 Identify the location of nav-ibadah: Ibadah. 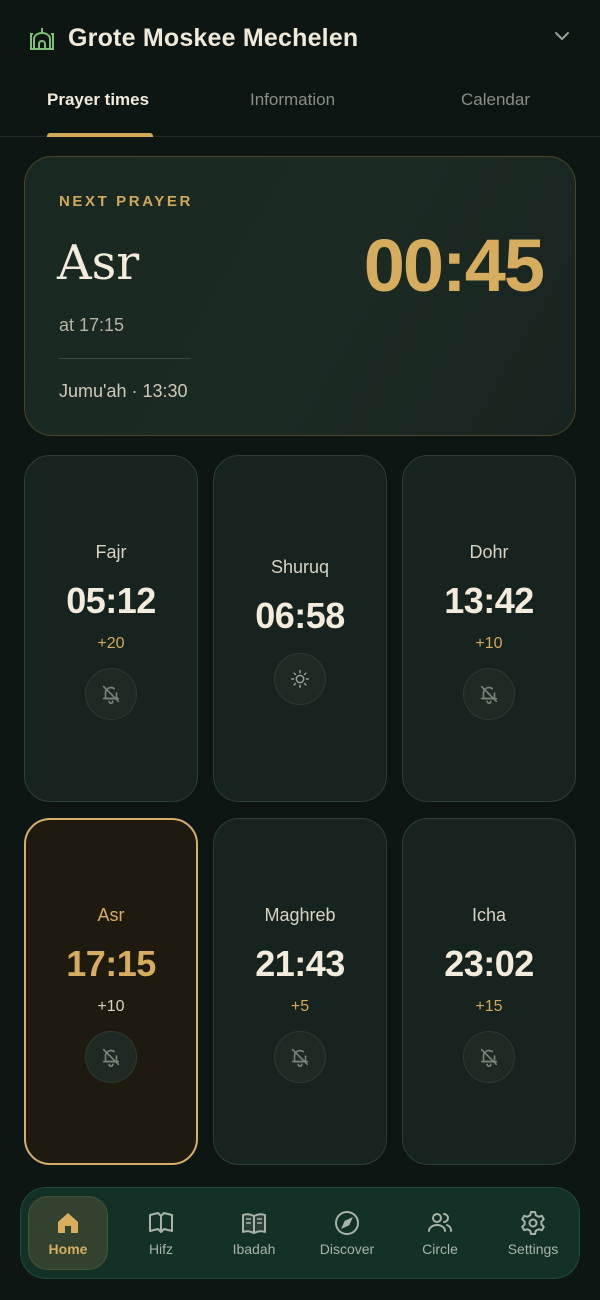
(254, 1233).